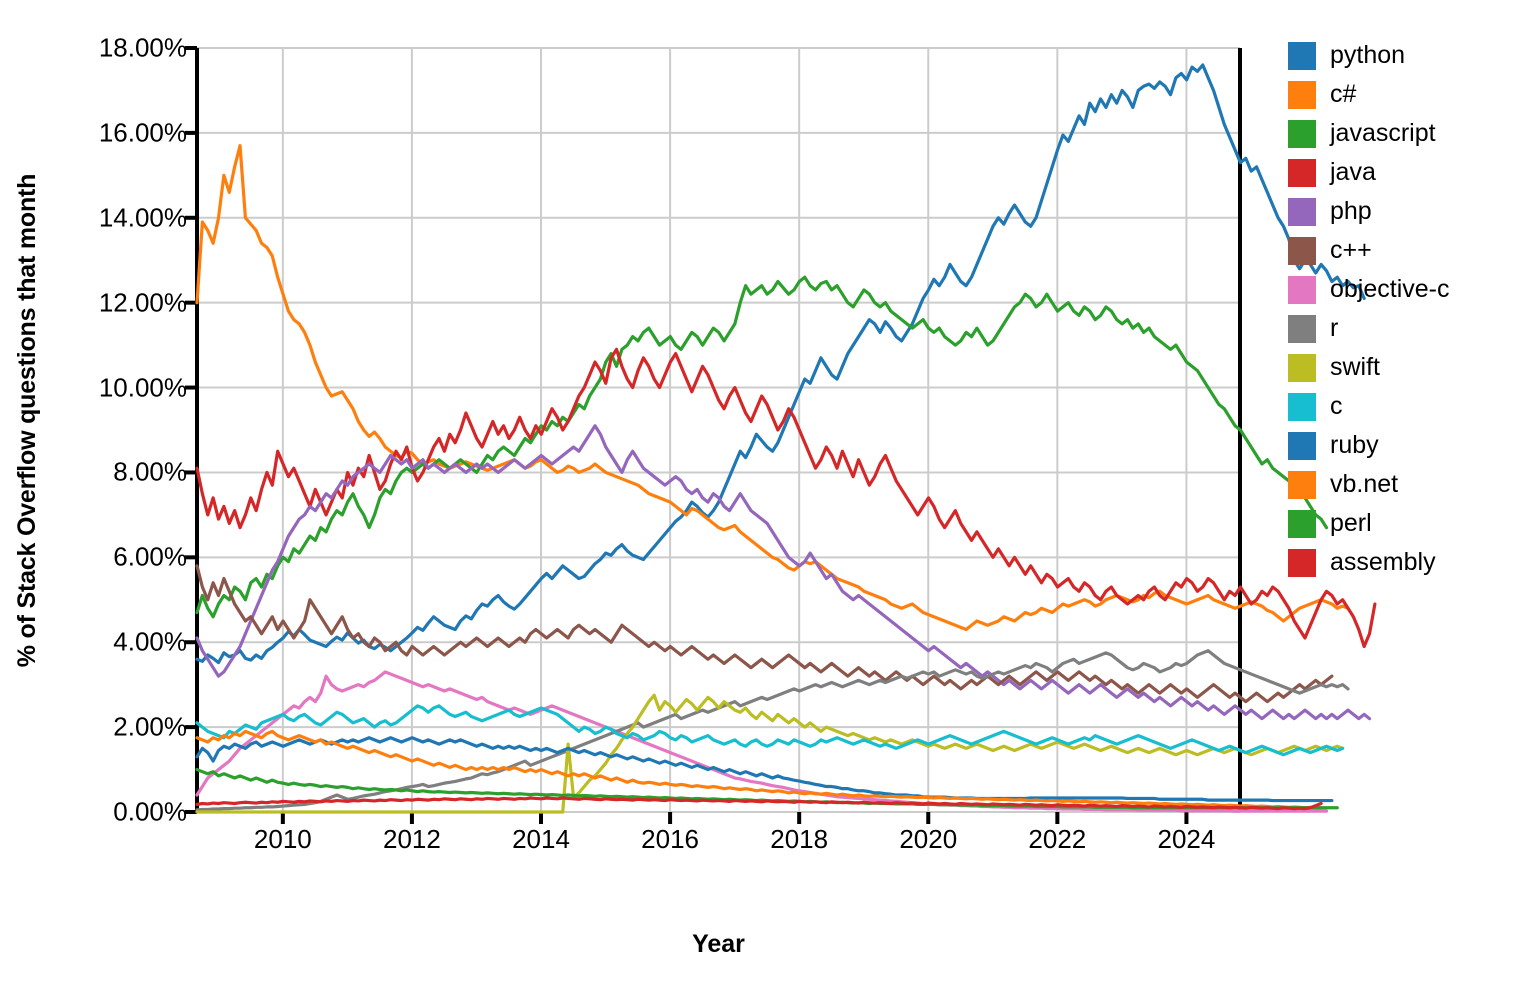  What do you see at coordinates (1364, 484) in the screenshot?
I see `legend-item-label: vb.net` at bounding box center [1364, 484].